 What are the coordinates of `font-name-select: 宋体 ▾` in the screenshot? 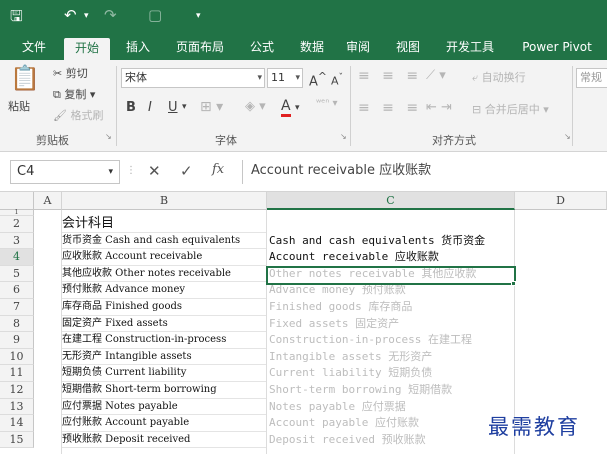 It's located at (193, 78).